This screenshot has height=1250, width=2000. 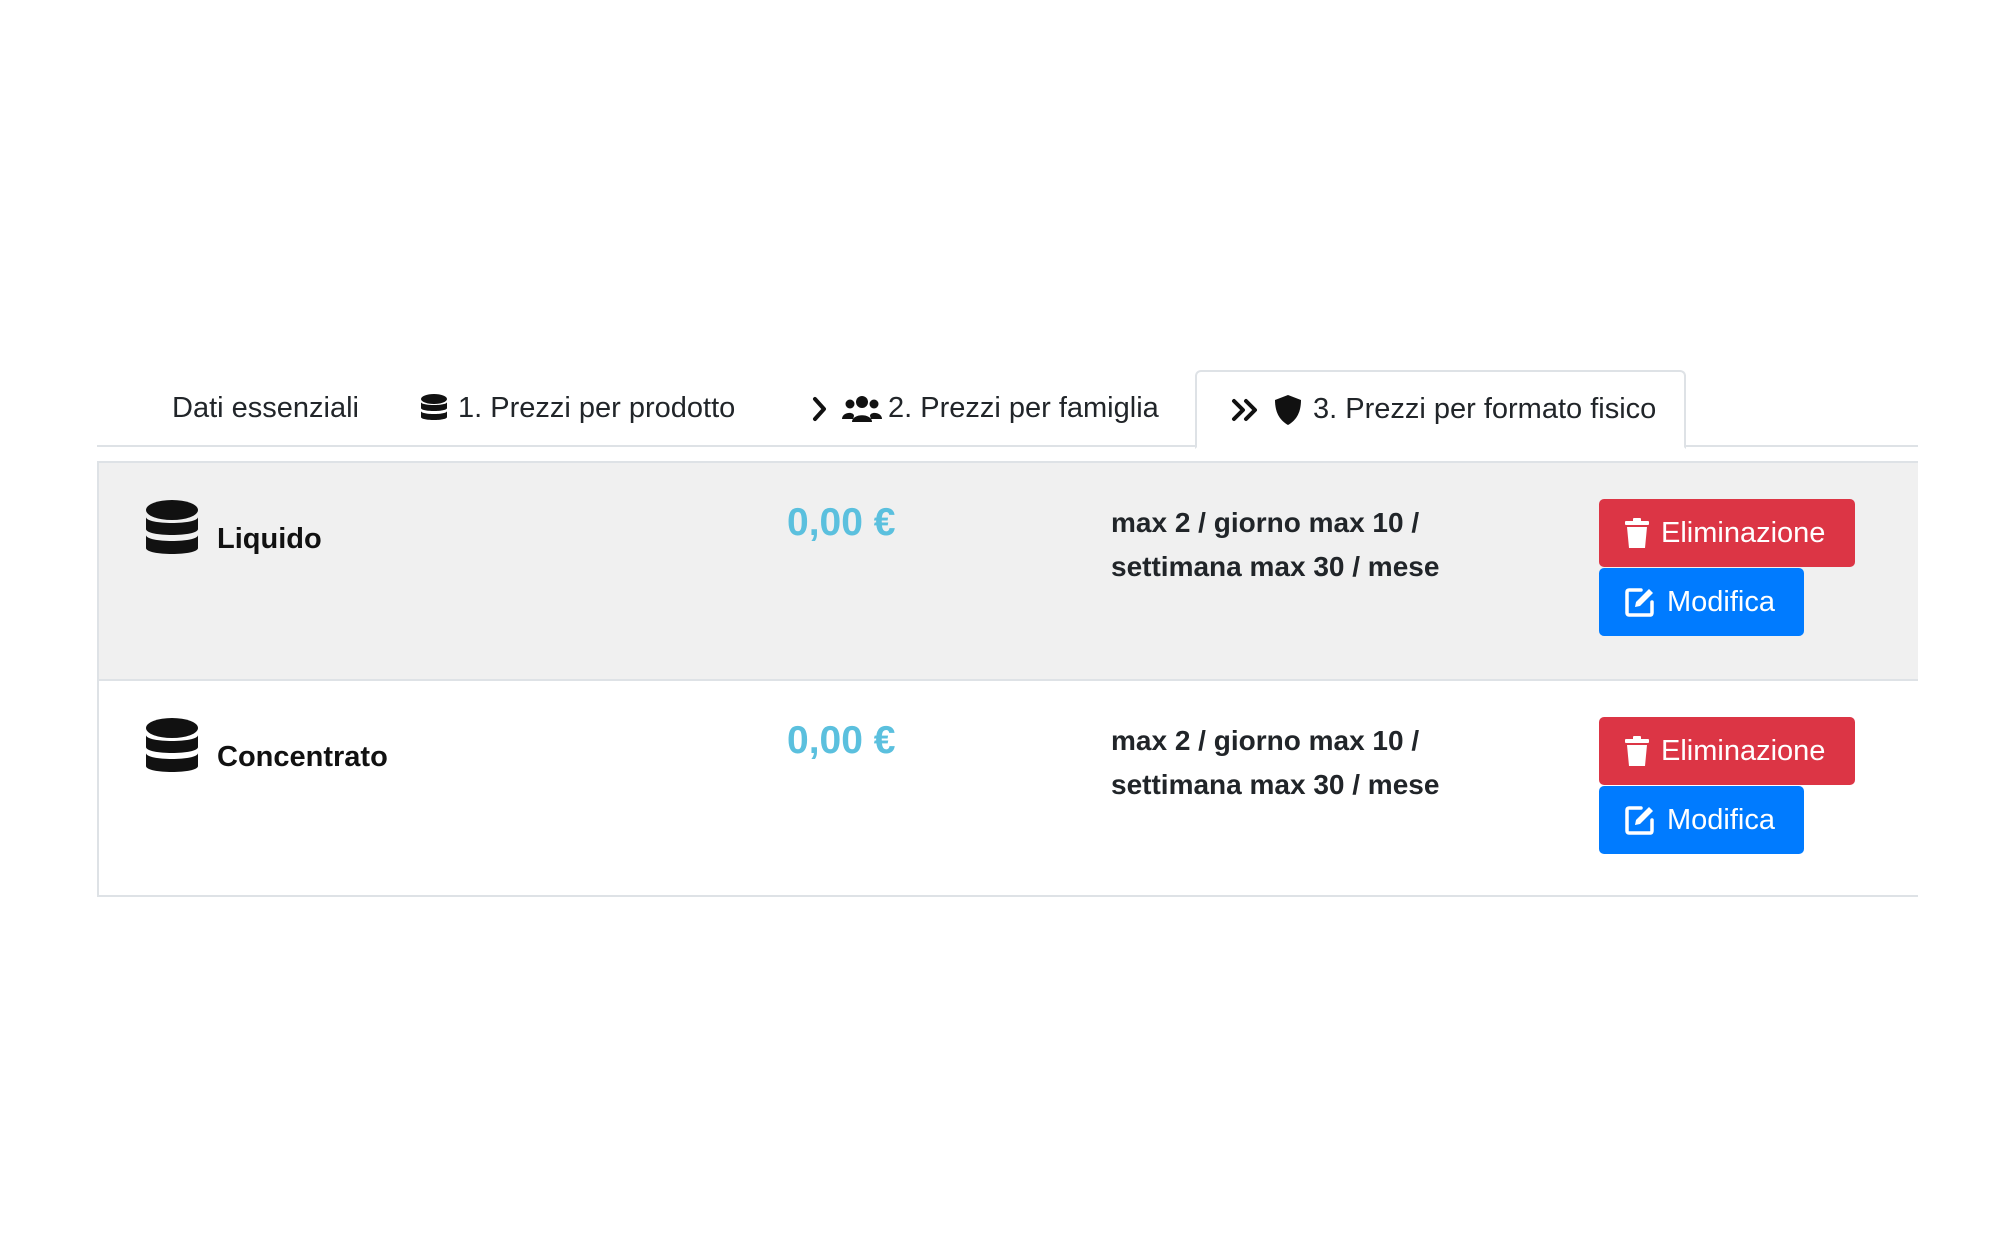 I want to click on tab-dati-essenziali: Dati essenziali, so click(x=265, y=408).